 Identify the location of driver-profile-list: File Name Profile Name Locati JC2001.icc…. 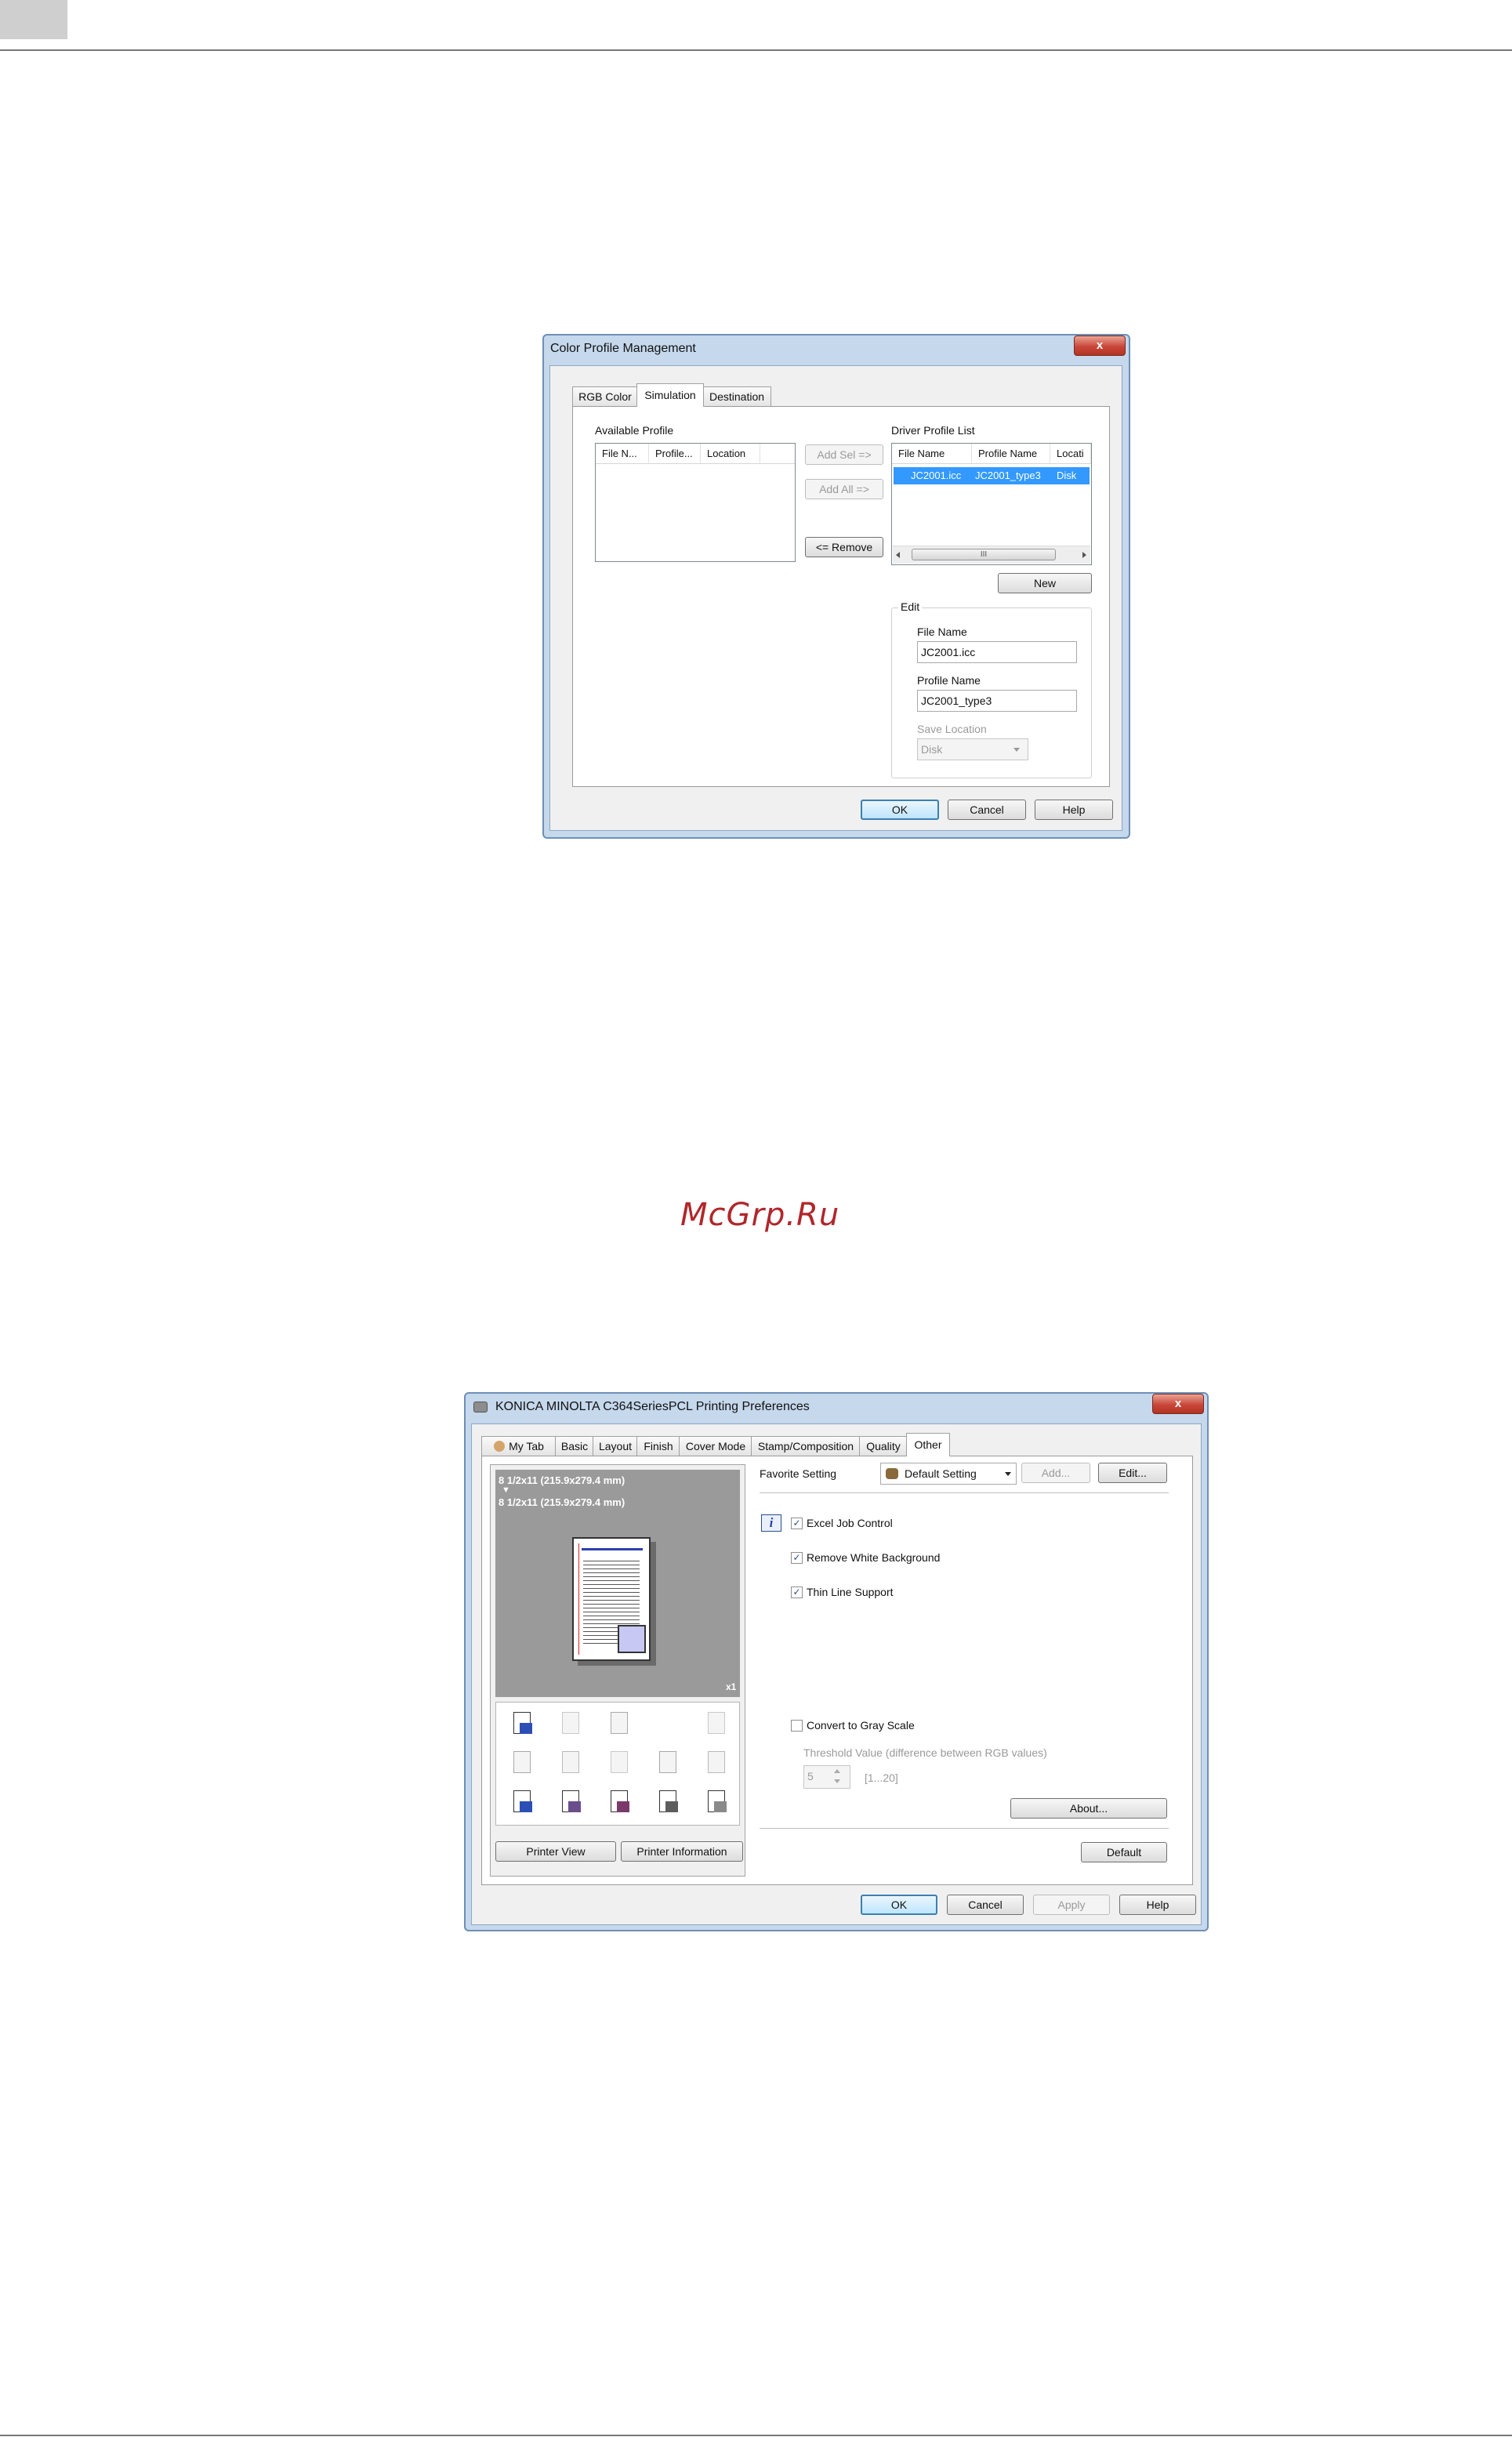
(991, 504).